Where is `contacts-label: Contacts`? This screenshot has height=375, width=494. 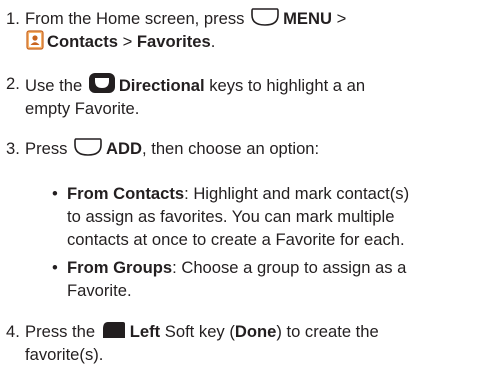
contacts-label: Contacts is located at coordinates (82, 41).